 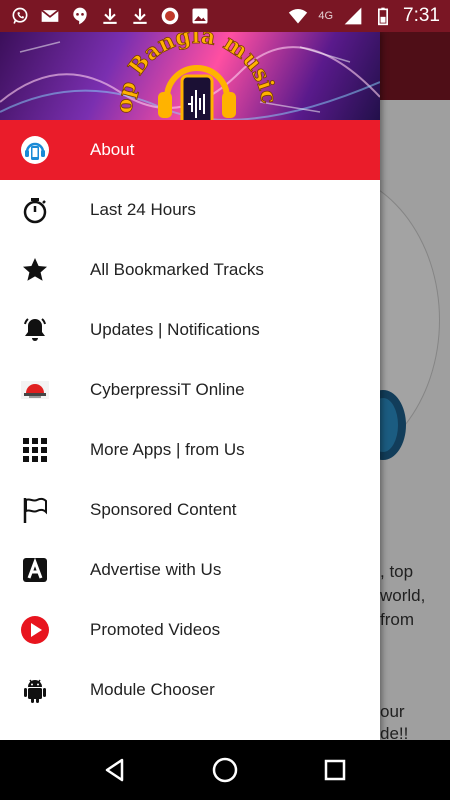 What do you see at coordinates (50, 16) in the screenshot?
I see `gmail-icon` at bounding box center [50, 16].